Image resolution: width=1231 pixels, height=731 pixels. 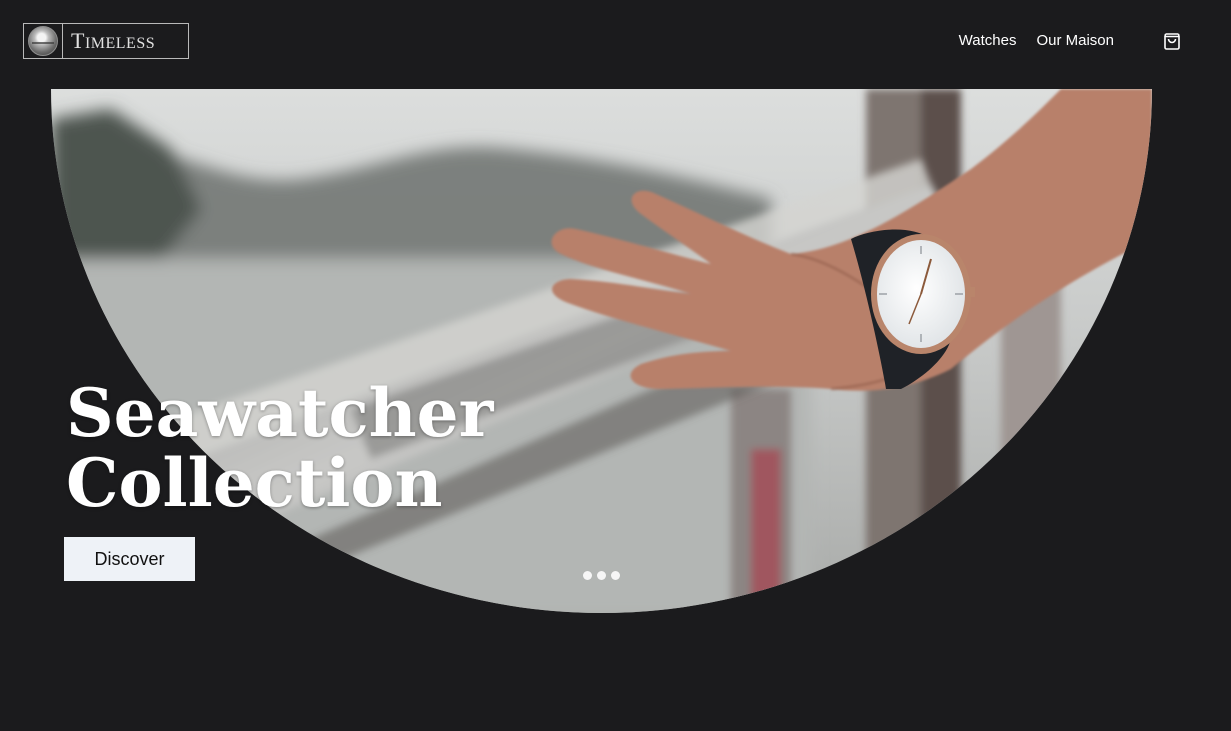 I want to click on logo-divider, so click(x=62, y=41).